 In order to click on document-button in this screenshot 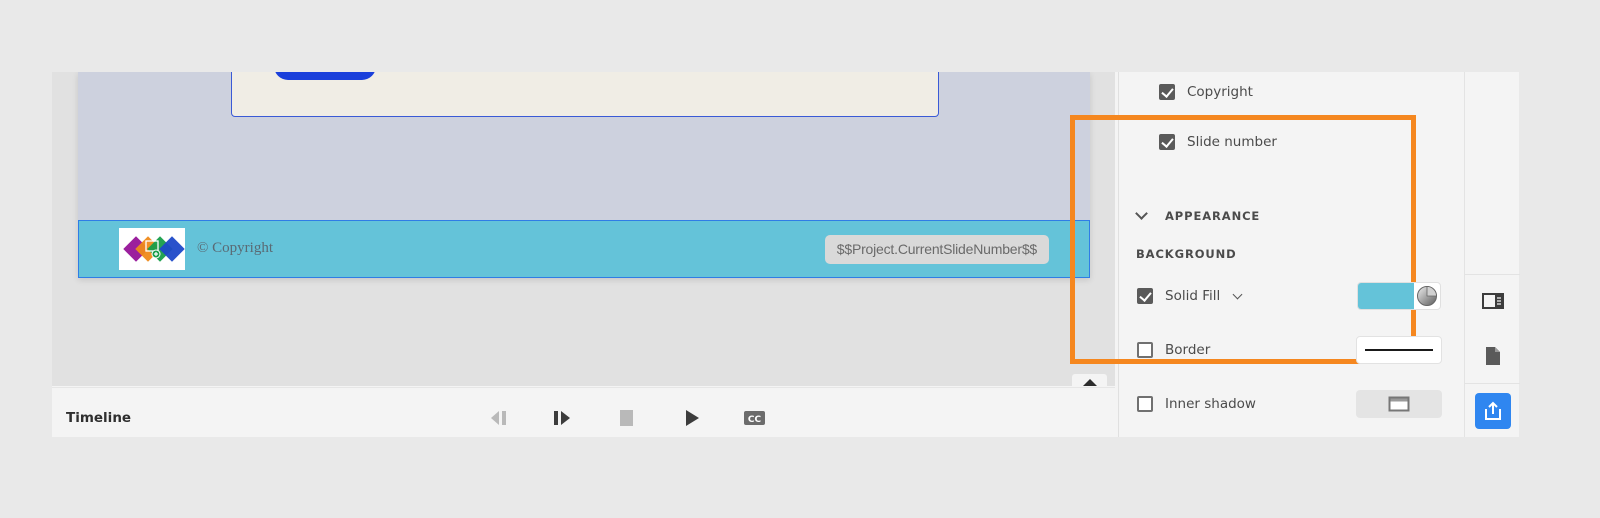, I will do `click(1493, 356)`.